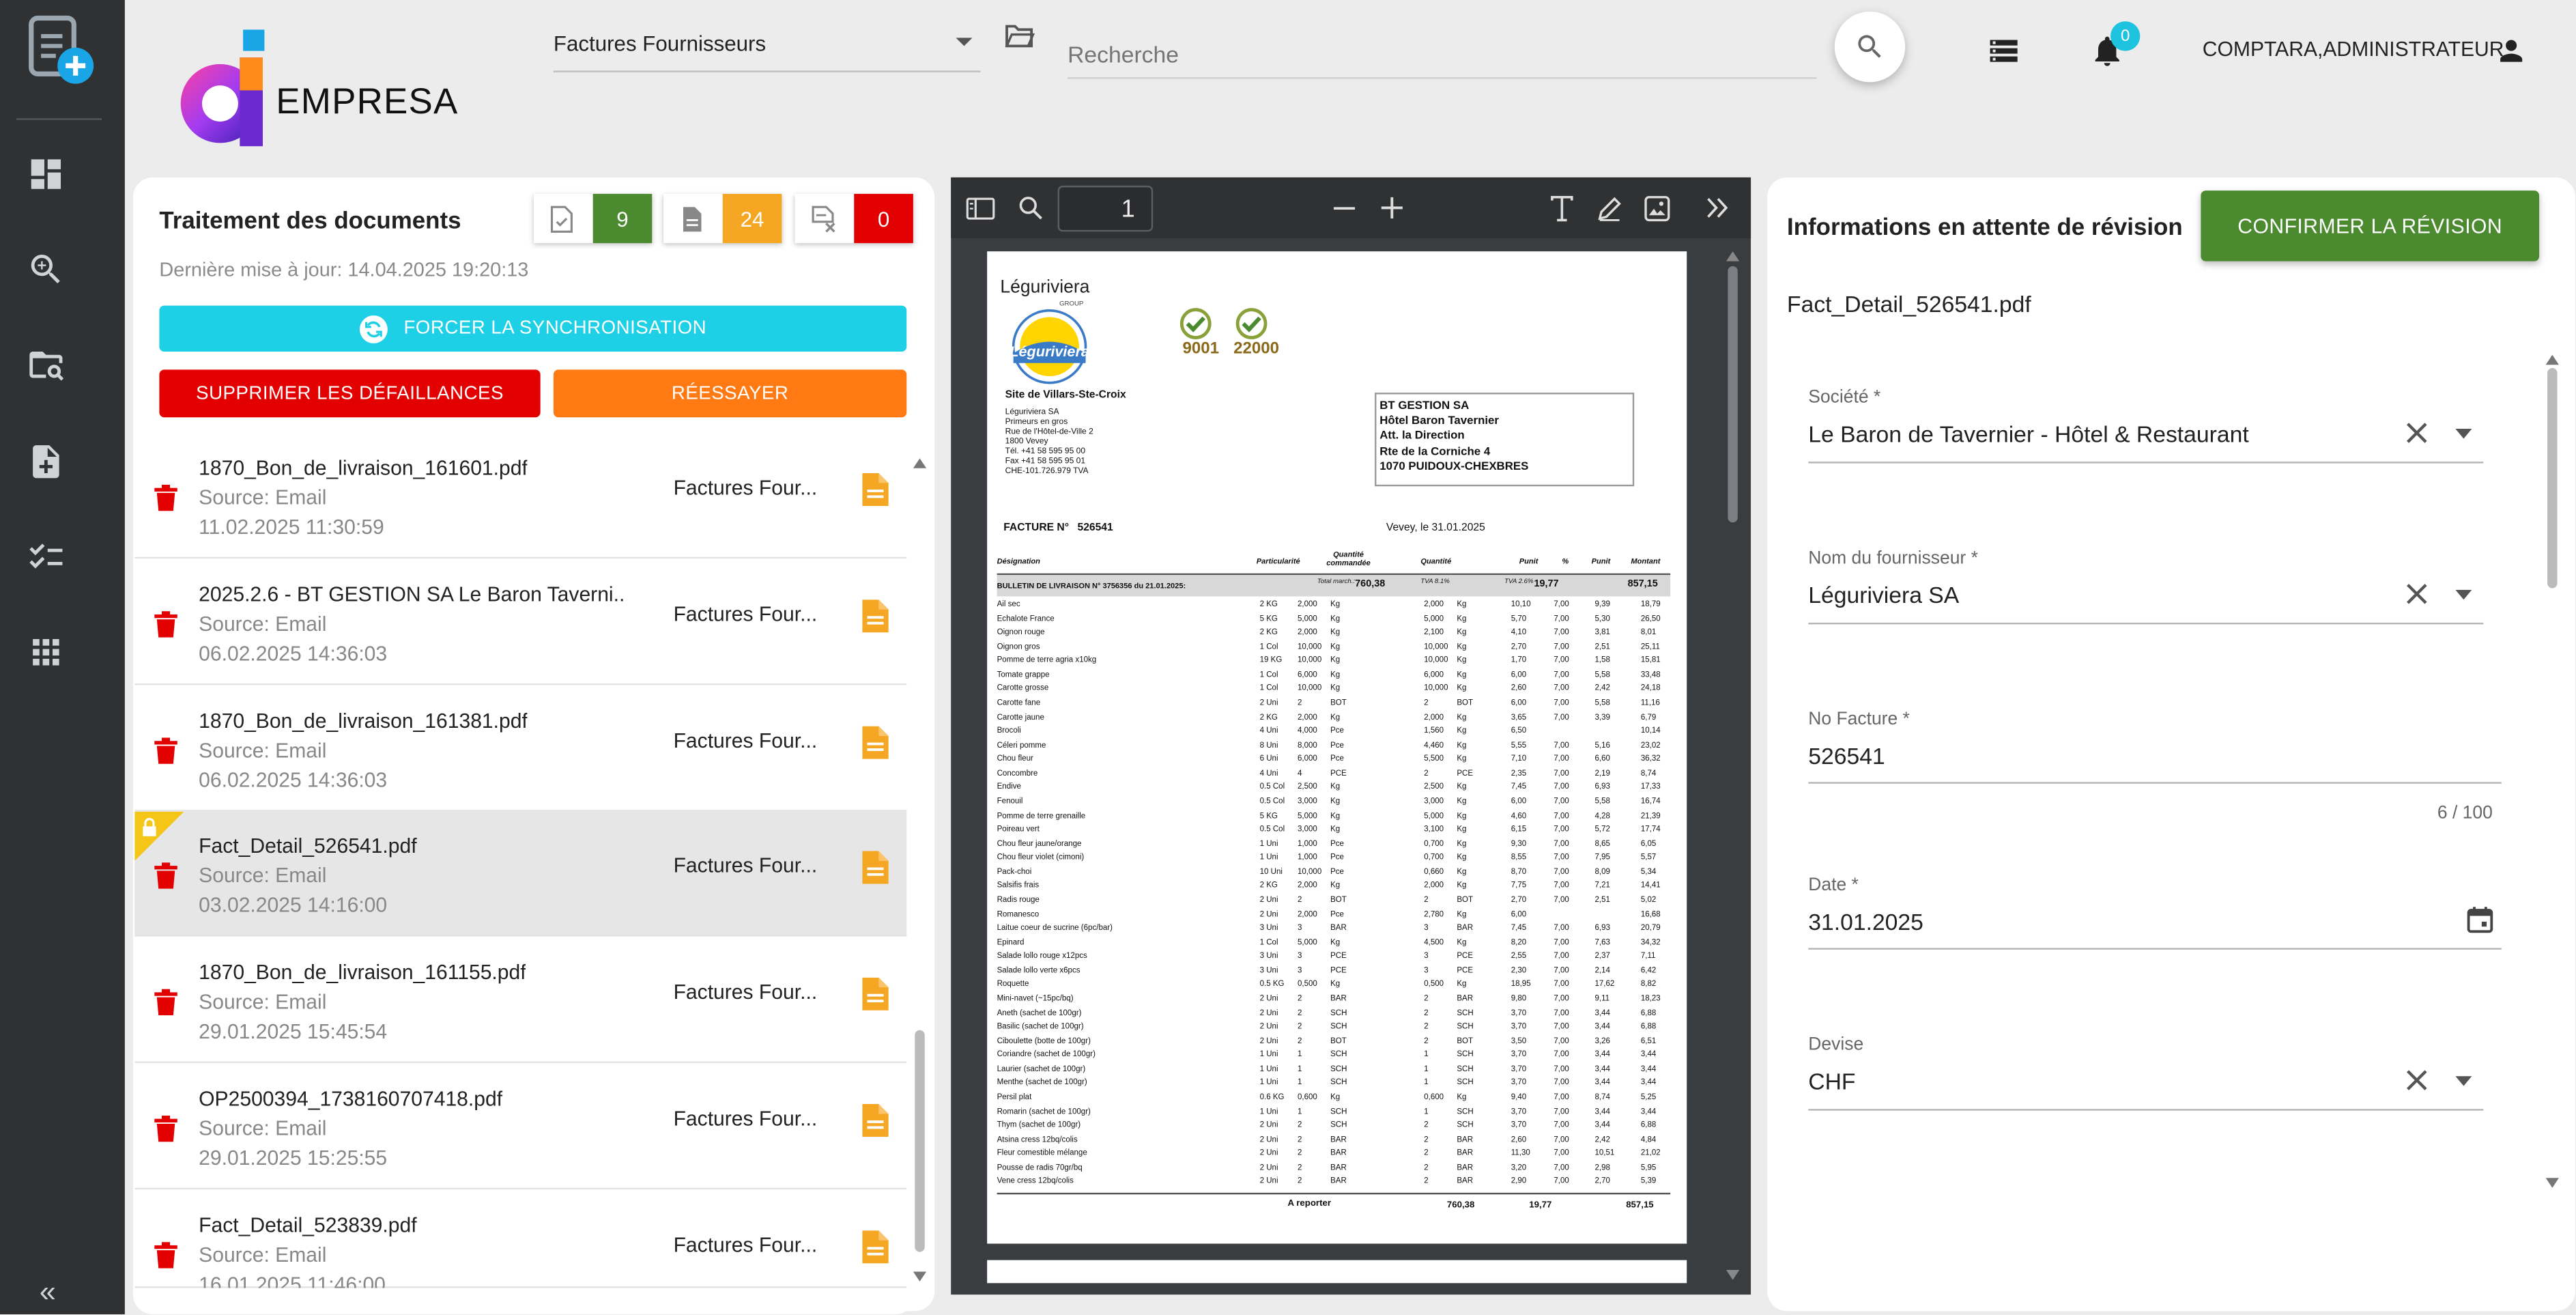  Describe the element at coordinates (2416, 593) in the screenshot. I see `clear-supplier-icon` at that location.